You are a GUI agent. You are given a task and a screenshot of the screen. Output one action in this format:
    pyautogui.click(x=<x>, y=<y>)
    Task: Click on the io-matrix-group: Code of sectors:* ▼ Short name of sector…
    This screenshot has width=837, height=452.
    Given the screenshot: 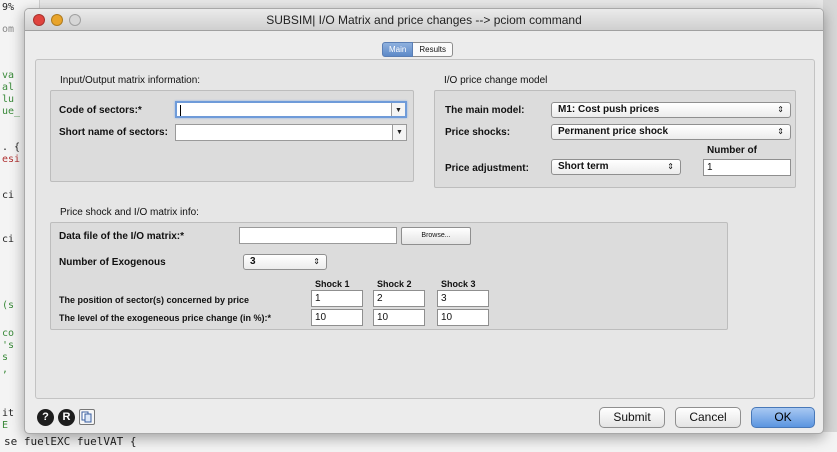 What is the action you would take?
    pyautogui.click(x=232, y=136)
    